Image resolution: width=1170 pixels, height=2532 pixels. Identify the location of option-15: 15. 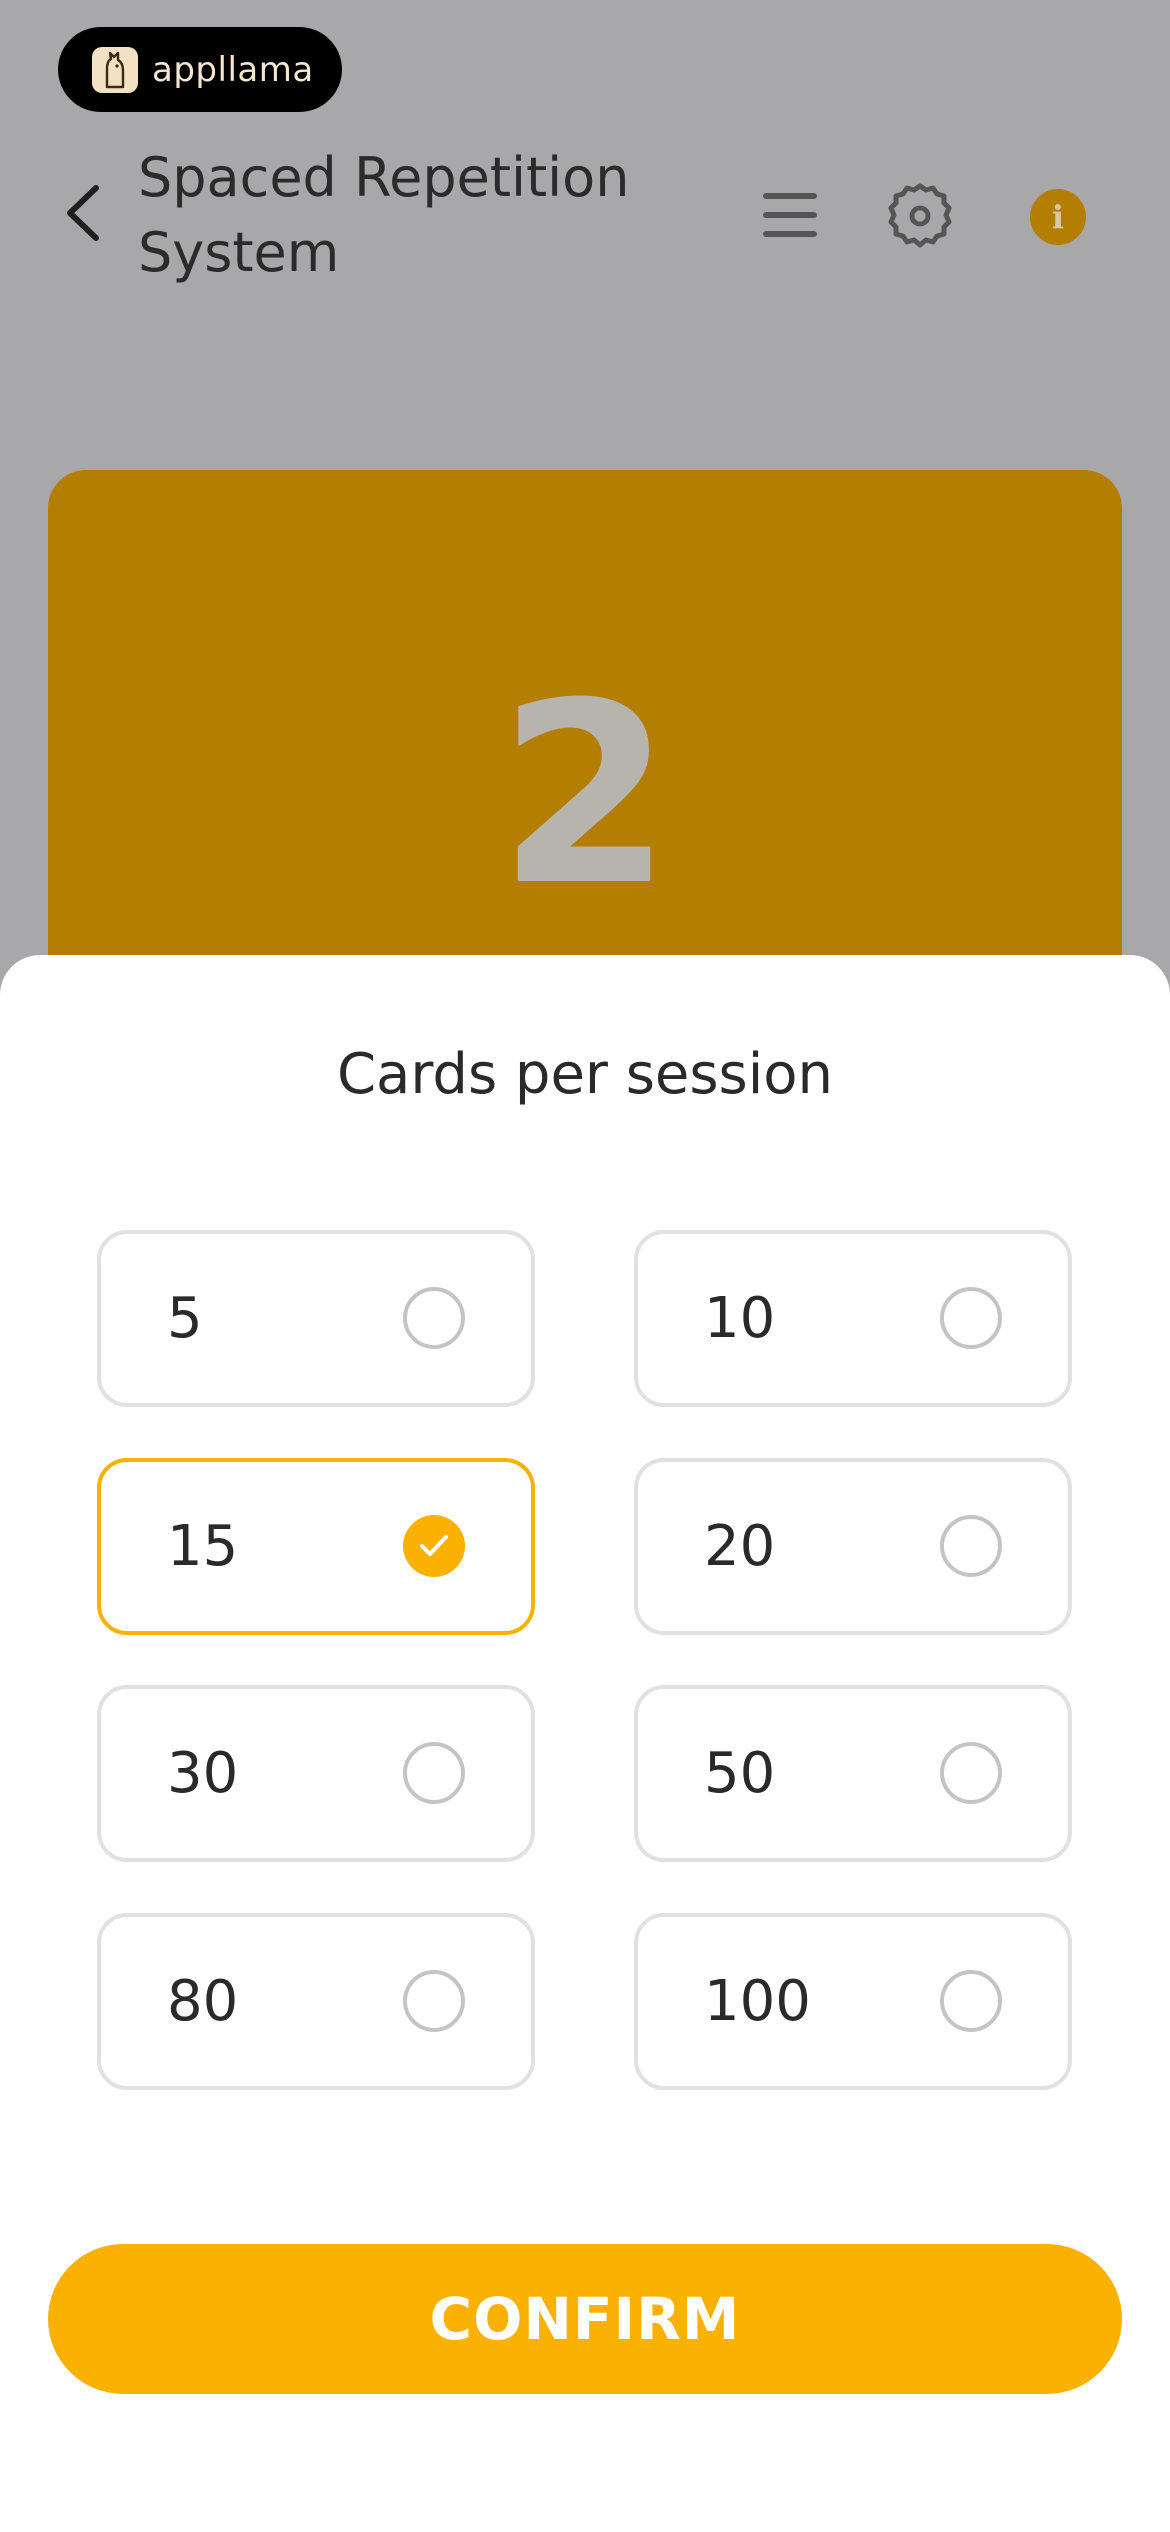
(316, 1546).